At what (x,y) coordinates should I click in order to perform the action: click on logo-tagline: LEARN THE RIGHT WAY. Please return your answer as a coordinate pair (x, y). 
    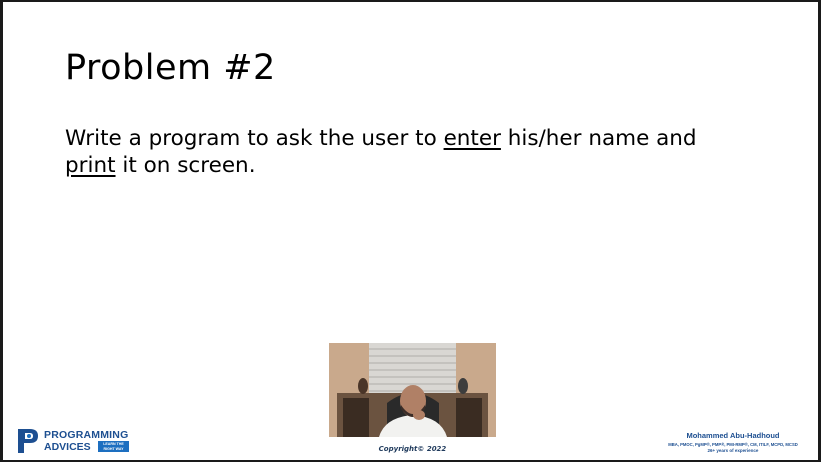
    Looking at the image, I should click on (113, 446).